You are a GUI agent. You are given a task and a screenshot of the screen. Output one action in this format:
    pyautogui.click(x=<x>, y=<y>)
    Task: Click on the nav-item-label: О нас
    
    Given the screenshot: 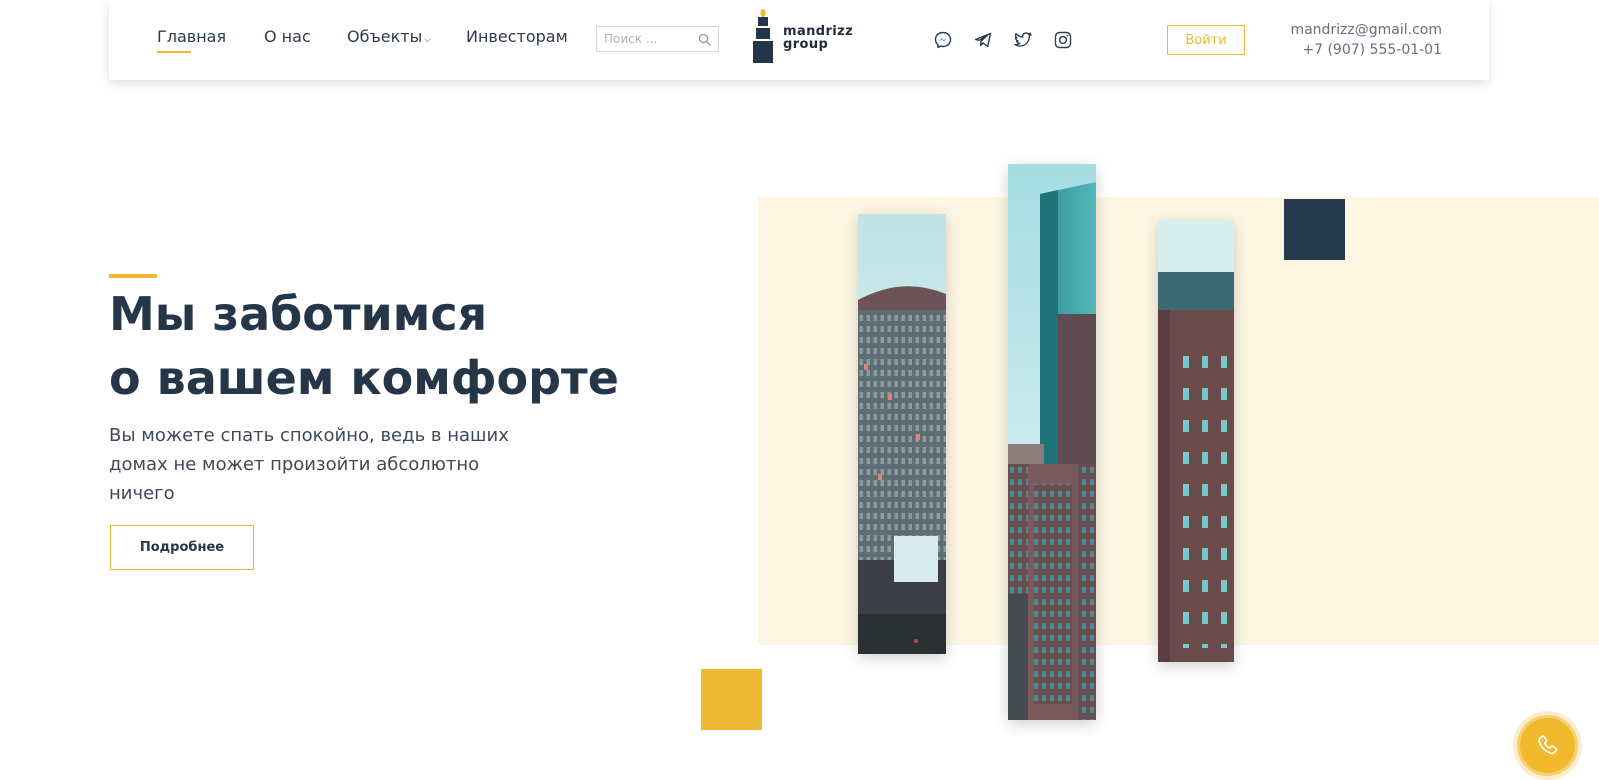 What is the action you would take?
    pyautogui.click(x=287, y=36)
    